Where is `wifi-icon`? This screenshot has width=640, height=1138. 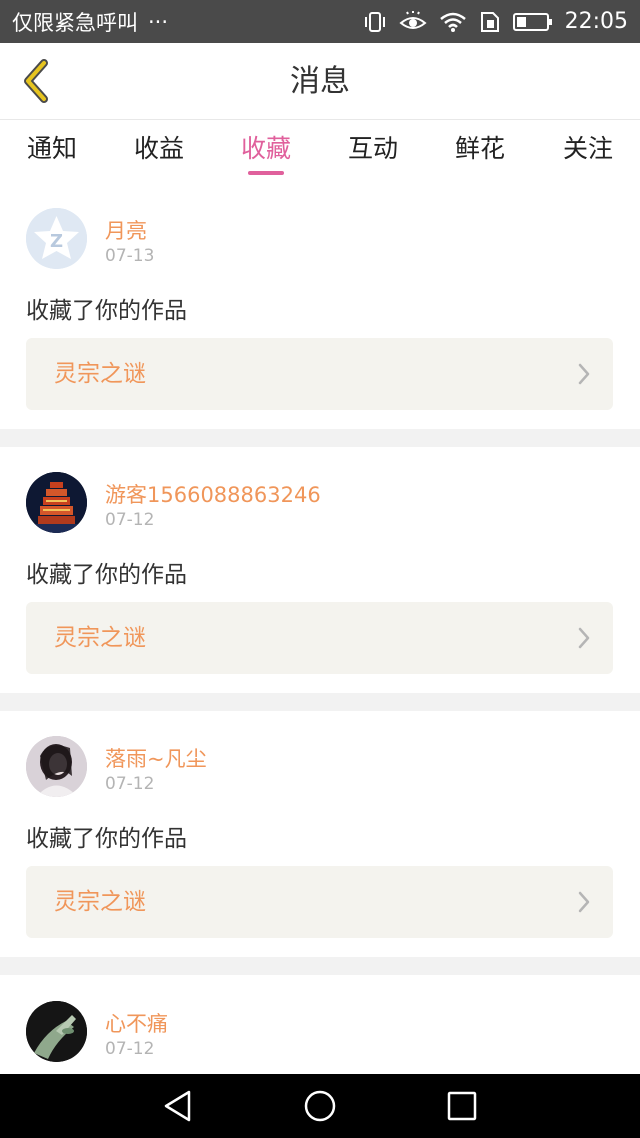
wifi-icon is located at coordinates (453, 22).